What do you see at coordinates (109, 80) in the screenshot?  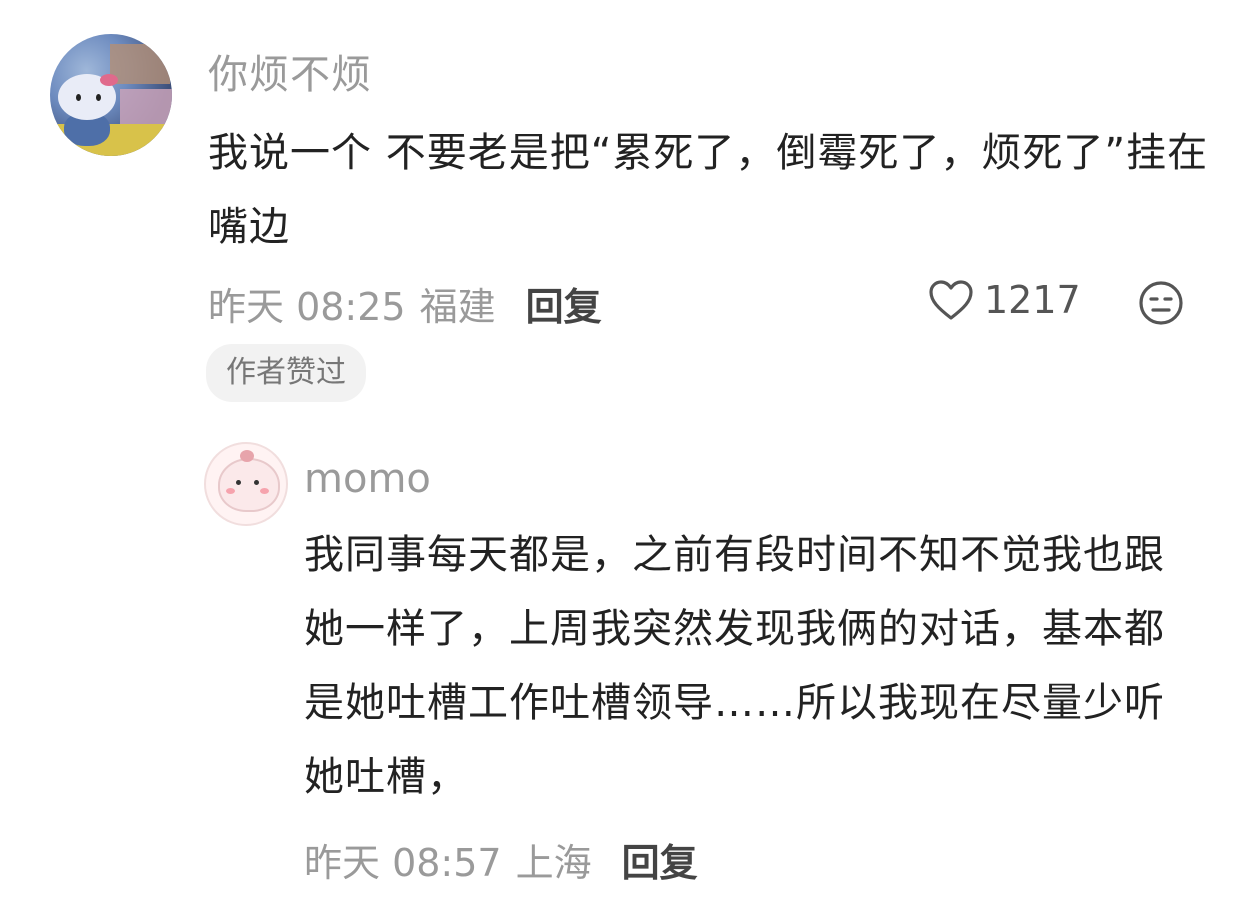 I see `avatar-kitty-bow` at bounding box center [109, 80].